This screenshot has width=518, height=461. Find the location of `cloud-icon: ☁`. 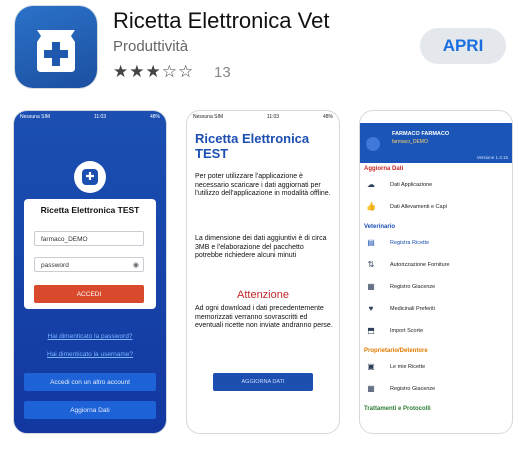

cloud-icon: ☁ is located at coordinates (371, 184).